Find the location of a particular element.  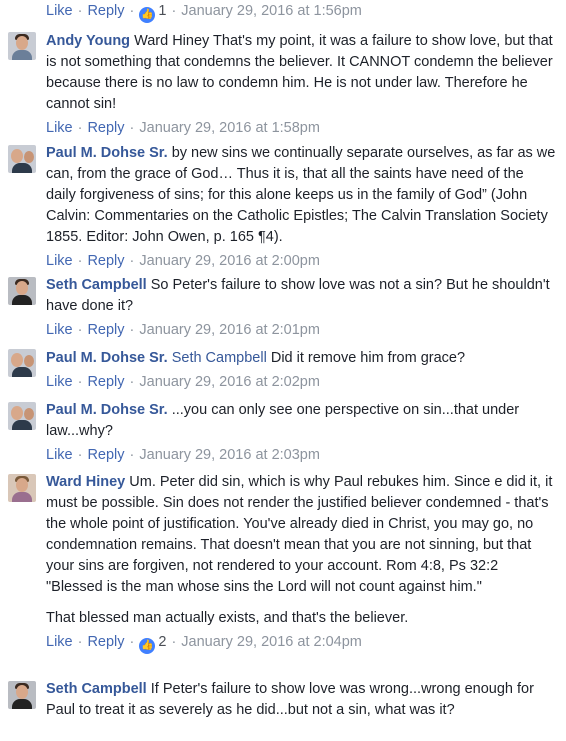

comment-actions: Like · Reply · 👍 1 · January 29, 2016 at 1:56pm is located at coordinates (204, 12).